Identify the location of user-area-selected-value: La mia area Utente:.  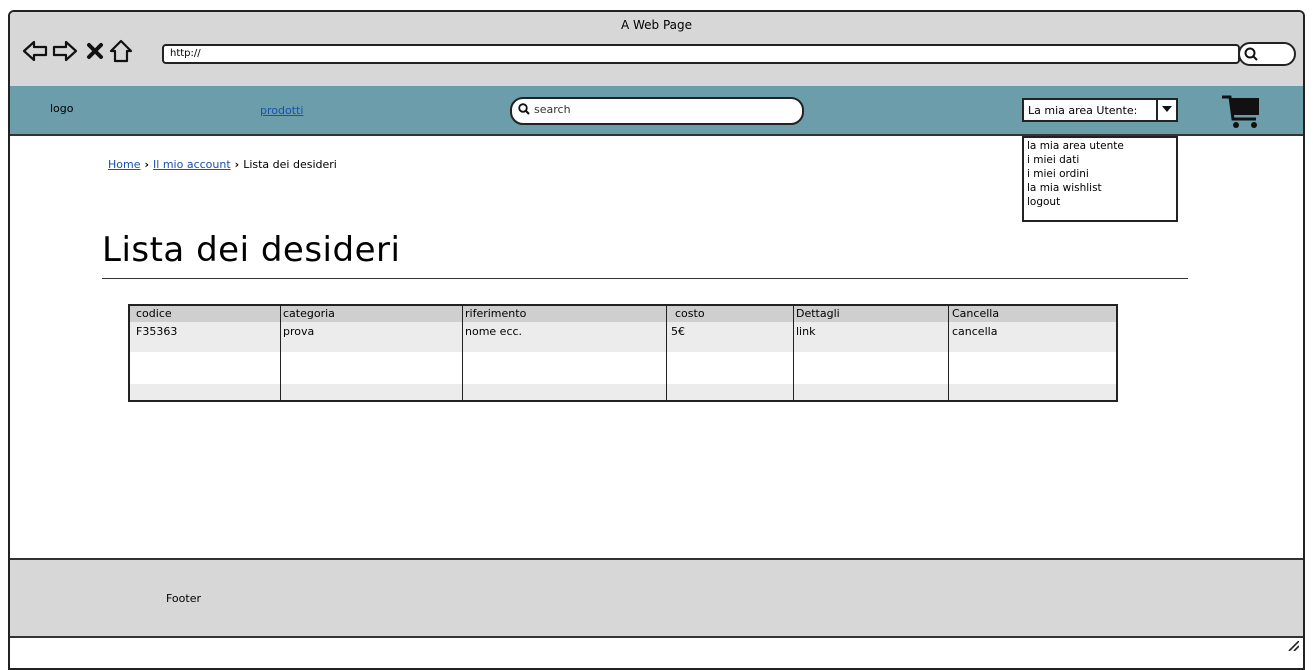
(1083, 110).